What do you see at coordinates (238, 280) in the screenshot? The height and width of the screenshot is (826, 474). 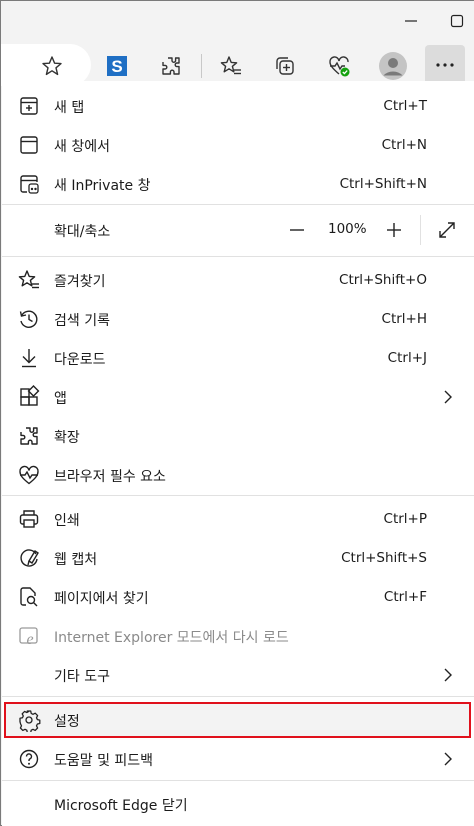 I see `menu-item-favorites: 즐겨찾기 Ctrl+Shift+O` at bounding box center [238, 280].